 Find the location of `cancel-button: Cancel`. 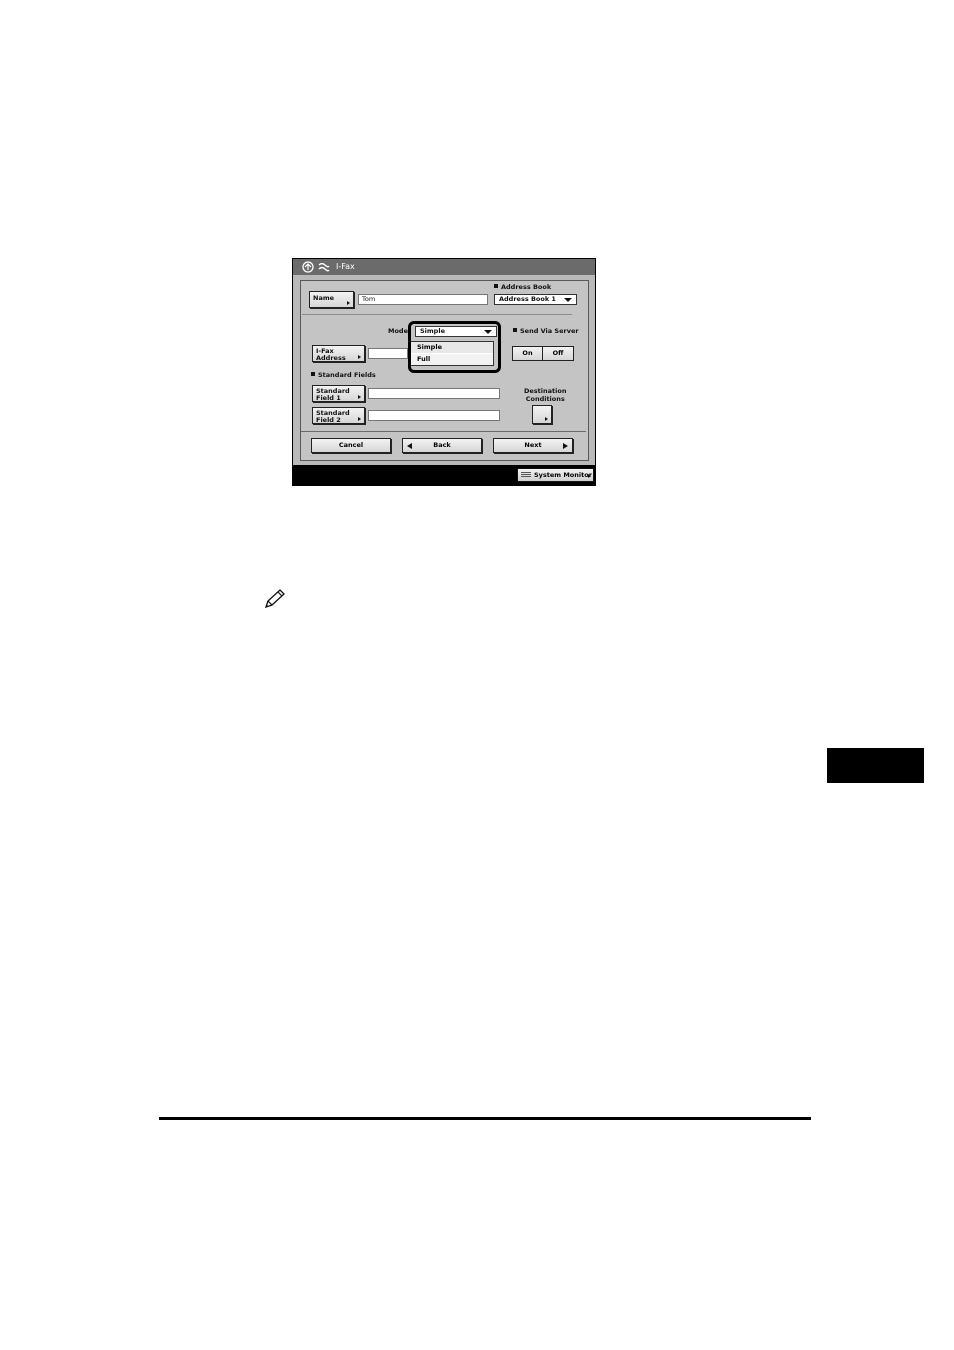

cancel-button: Cancel is located at coordinates (351, 445).